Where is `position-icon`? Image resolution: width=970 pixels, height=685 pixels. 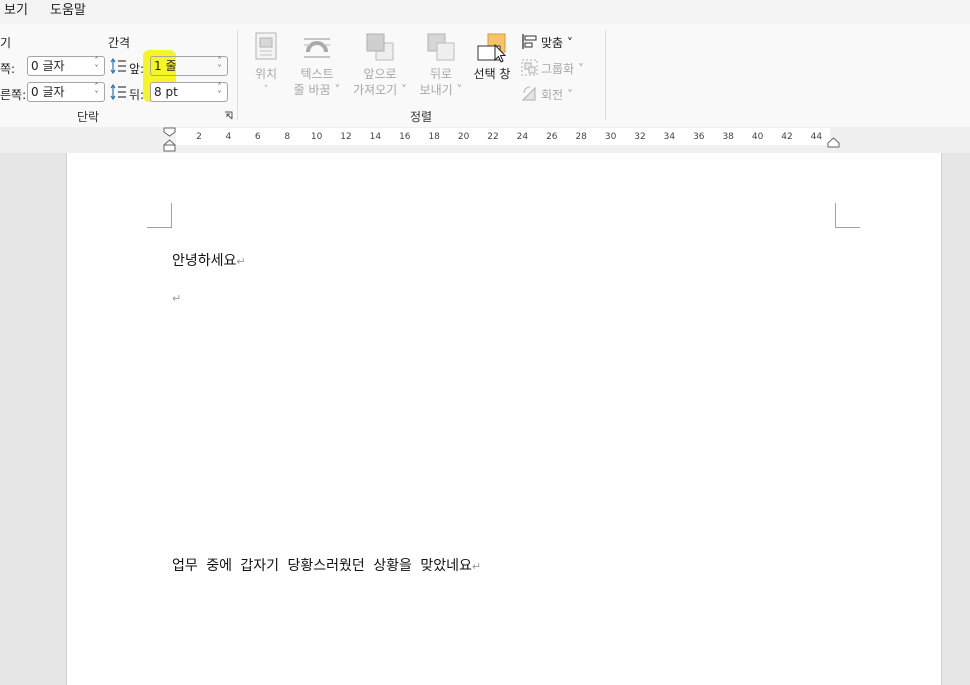
position-icon is located at coordinates (266, 46).